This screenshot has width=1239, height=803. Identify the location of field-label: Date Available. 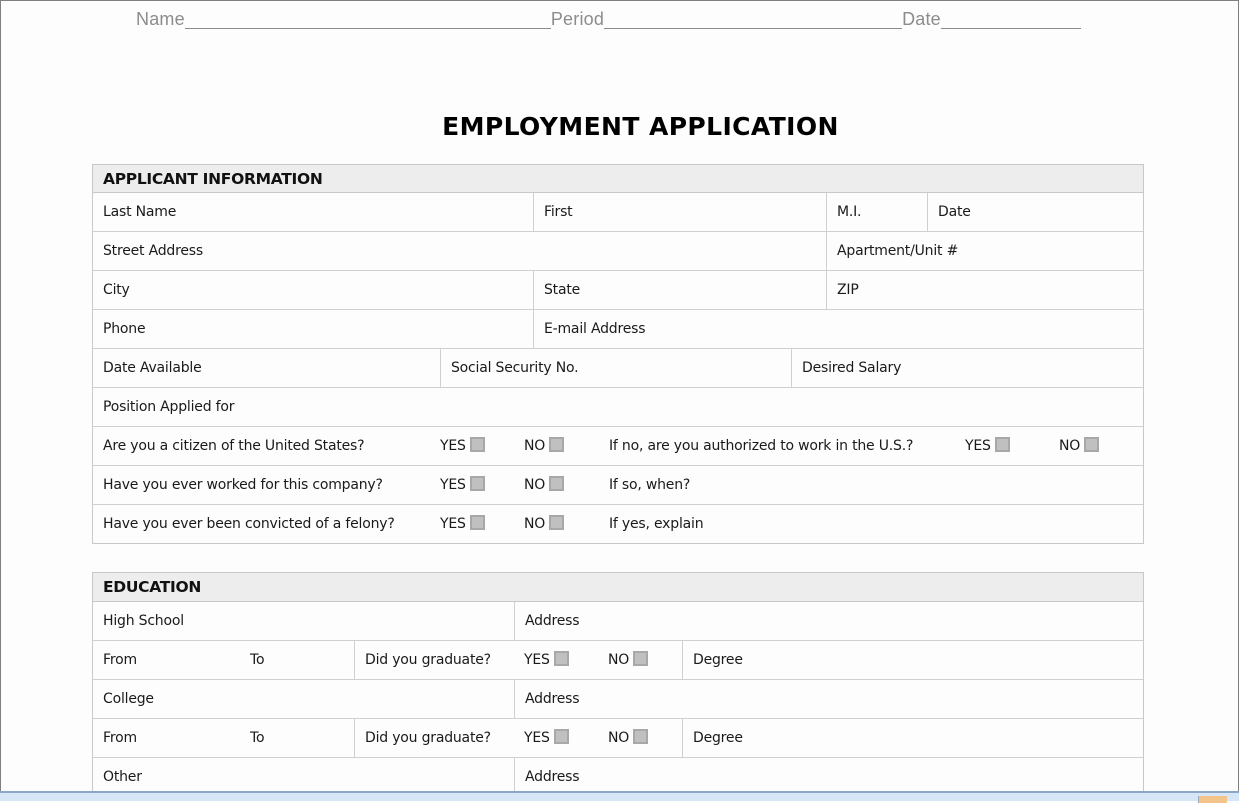
(152, 368).